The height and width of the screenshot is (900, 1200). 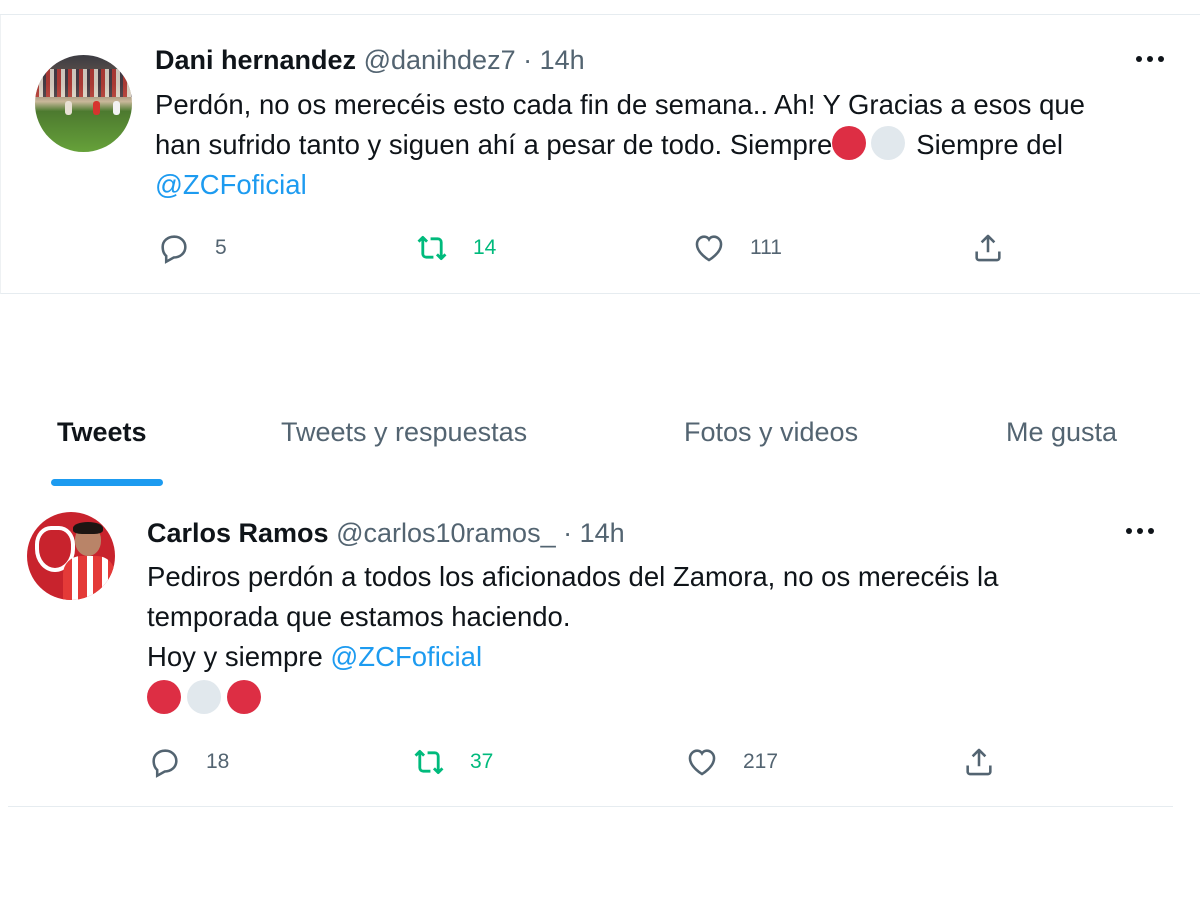 I want to click on avatar-player-hair, so click(x=88, y=528).